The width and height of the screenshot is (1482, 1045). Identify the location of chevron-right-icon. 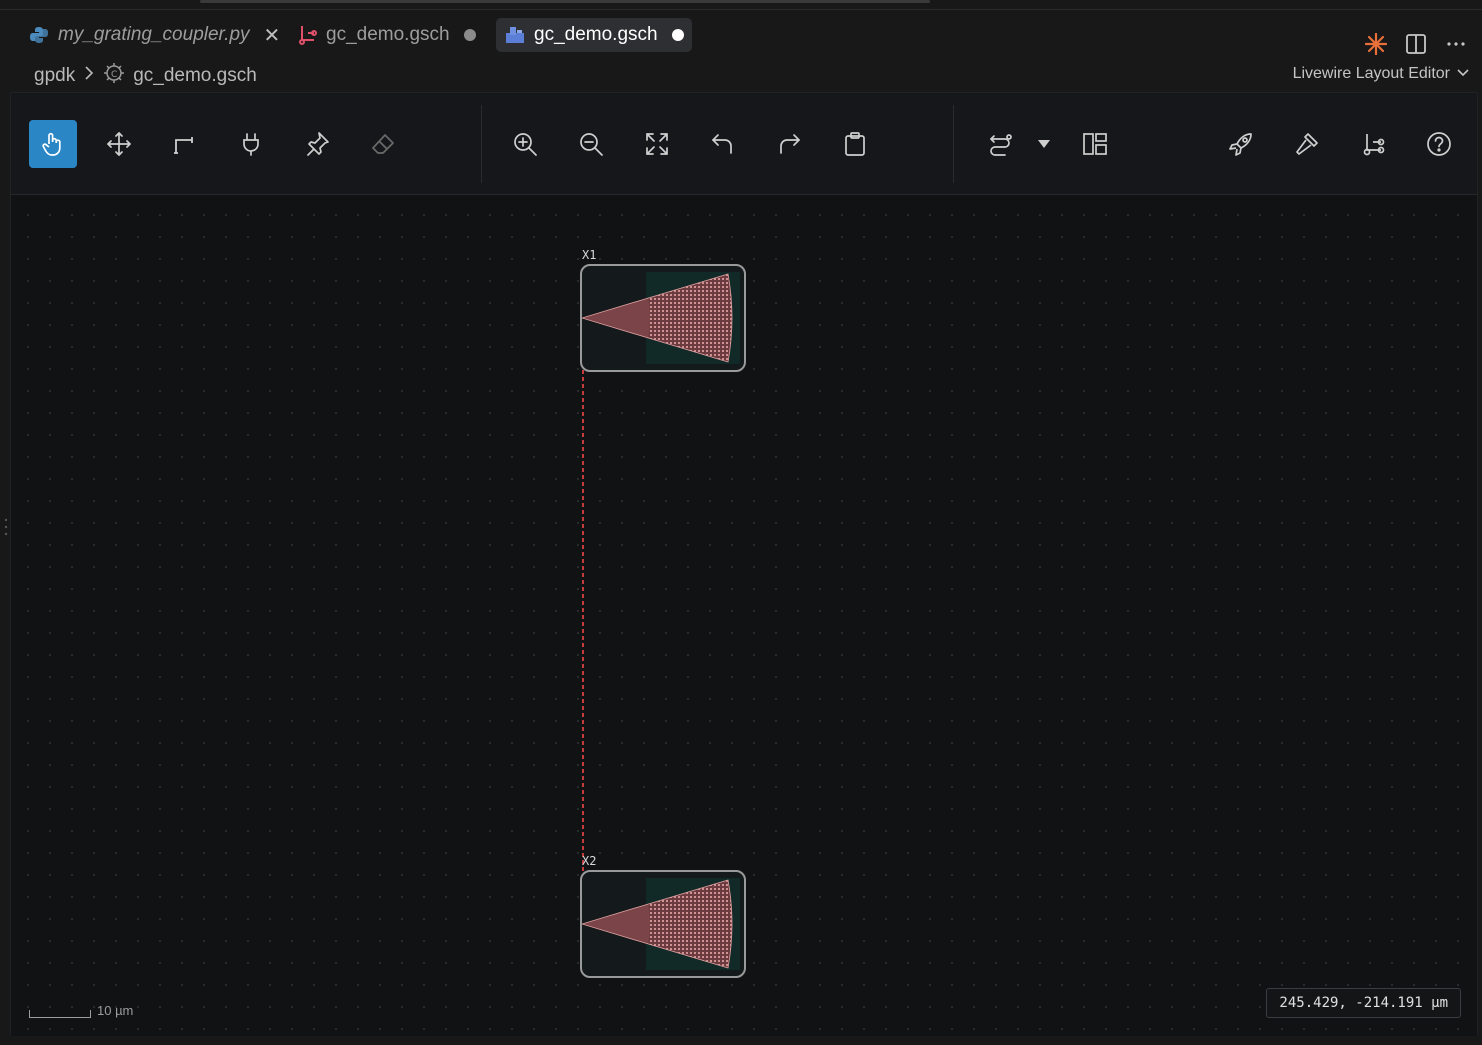
(89, 76).